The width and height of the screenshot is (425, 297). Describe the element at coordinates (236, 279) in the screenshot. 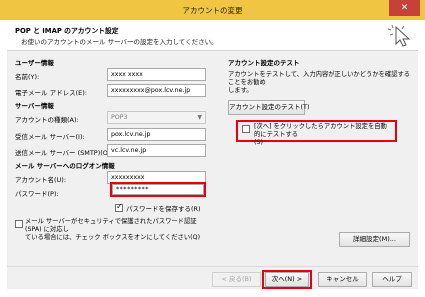

I see `back-button: < 戻る(B)` at that location.